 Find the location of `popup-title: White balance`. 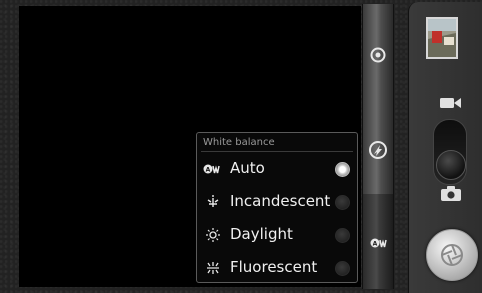

popup-title: White balance is located at coordinates (239, 142).